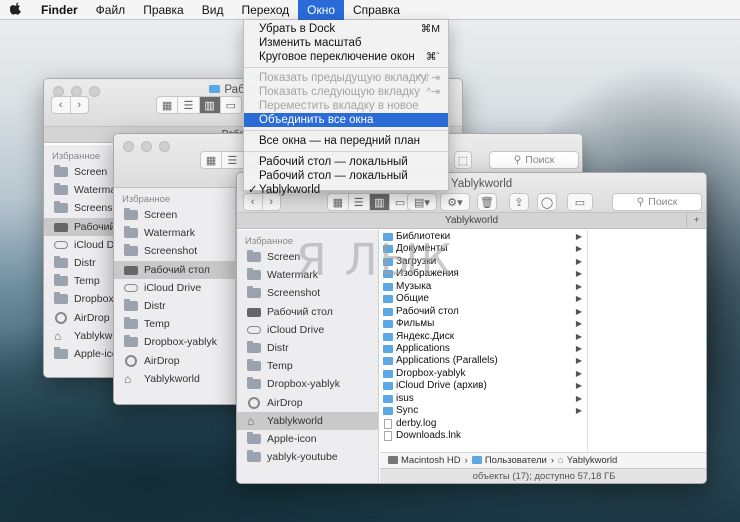 The image size is (740, 522). I want to click on nav-buttons: ‹ ›, so click(70, 105).